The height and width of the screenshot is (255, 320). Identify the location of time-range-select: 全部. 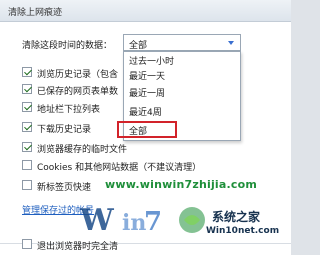
(182, 42).